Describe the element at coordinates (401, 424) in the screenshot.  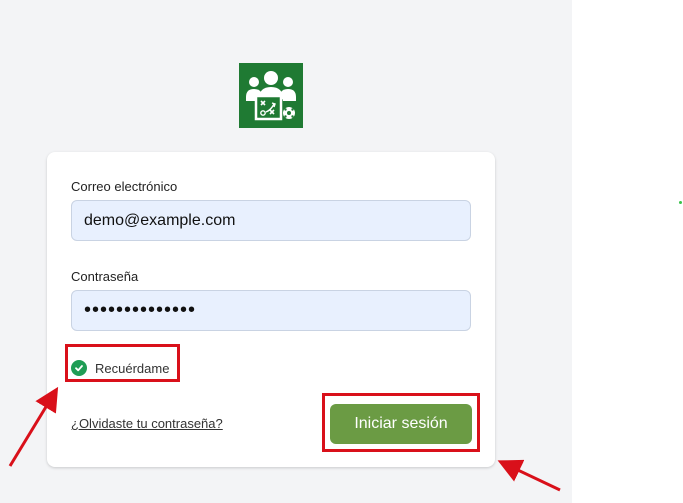
I see `login-button: Iniciar sesión` at that location.